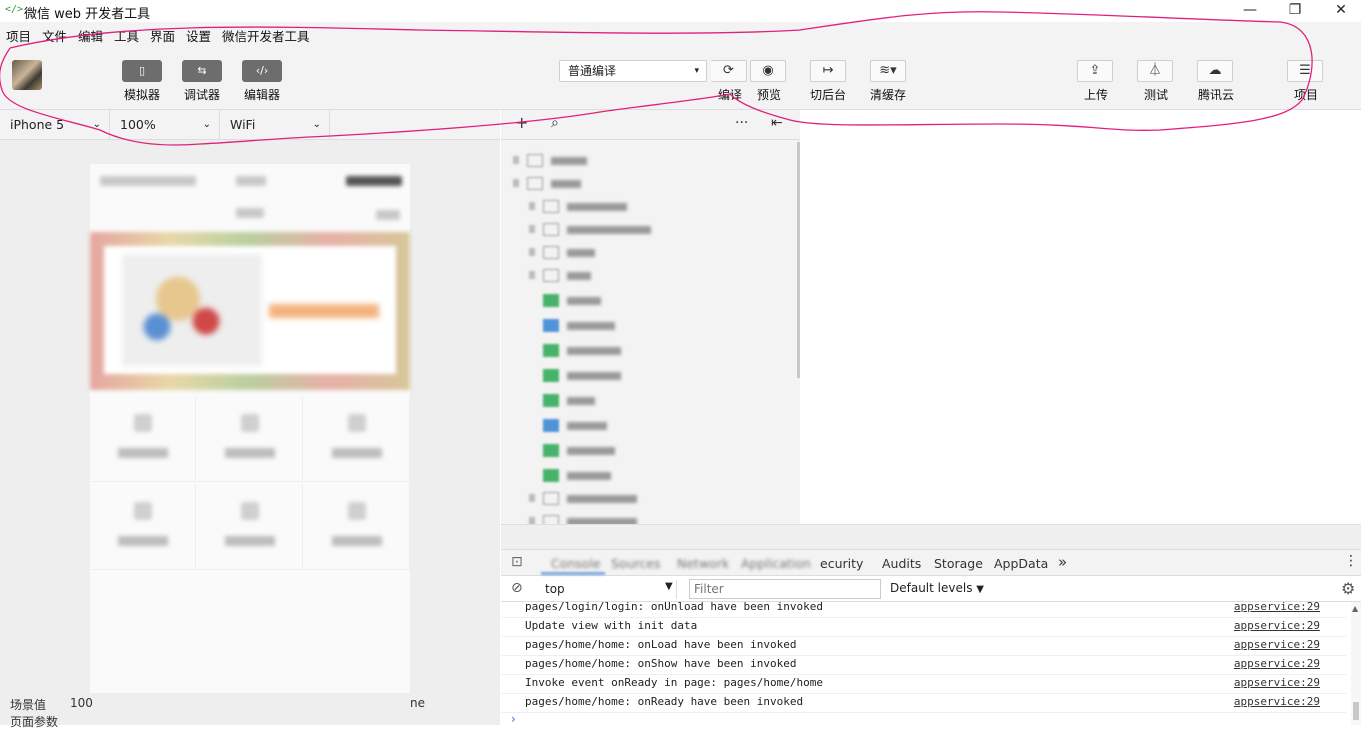 The width and height of the screenshot is (1361, 730). I want to click on upload-button: ⇪, so click(1095, 71).